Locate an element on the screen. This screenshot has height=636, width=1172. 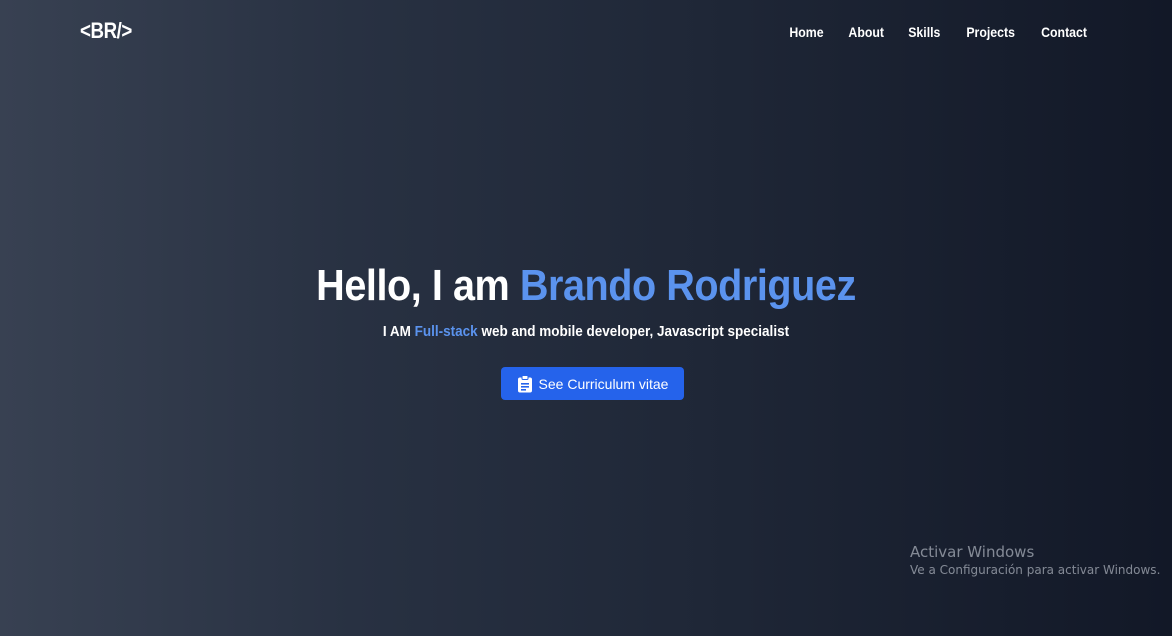
see-cv-button: See Curriculum vitae is located at coordinates (592, 383).